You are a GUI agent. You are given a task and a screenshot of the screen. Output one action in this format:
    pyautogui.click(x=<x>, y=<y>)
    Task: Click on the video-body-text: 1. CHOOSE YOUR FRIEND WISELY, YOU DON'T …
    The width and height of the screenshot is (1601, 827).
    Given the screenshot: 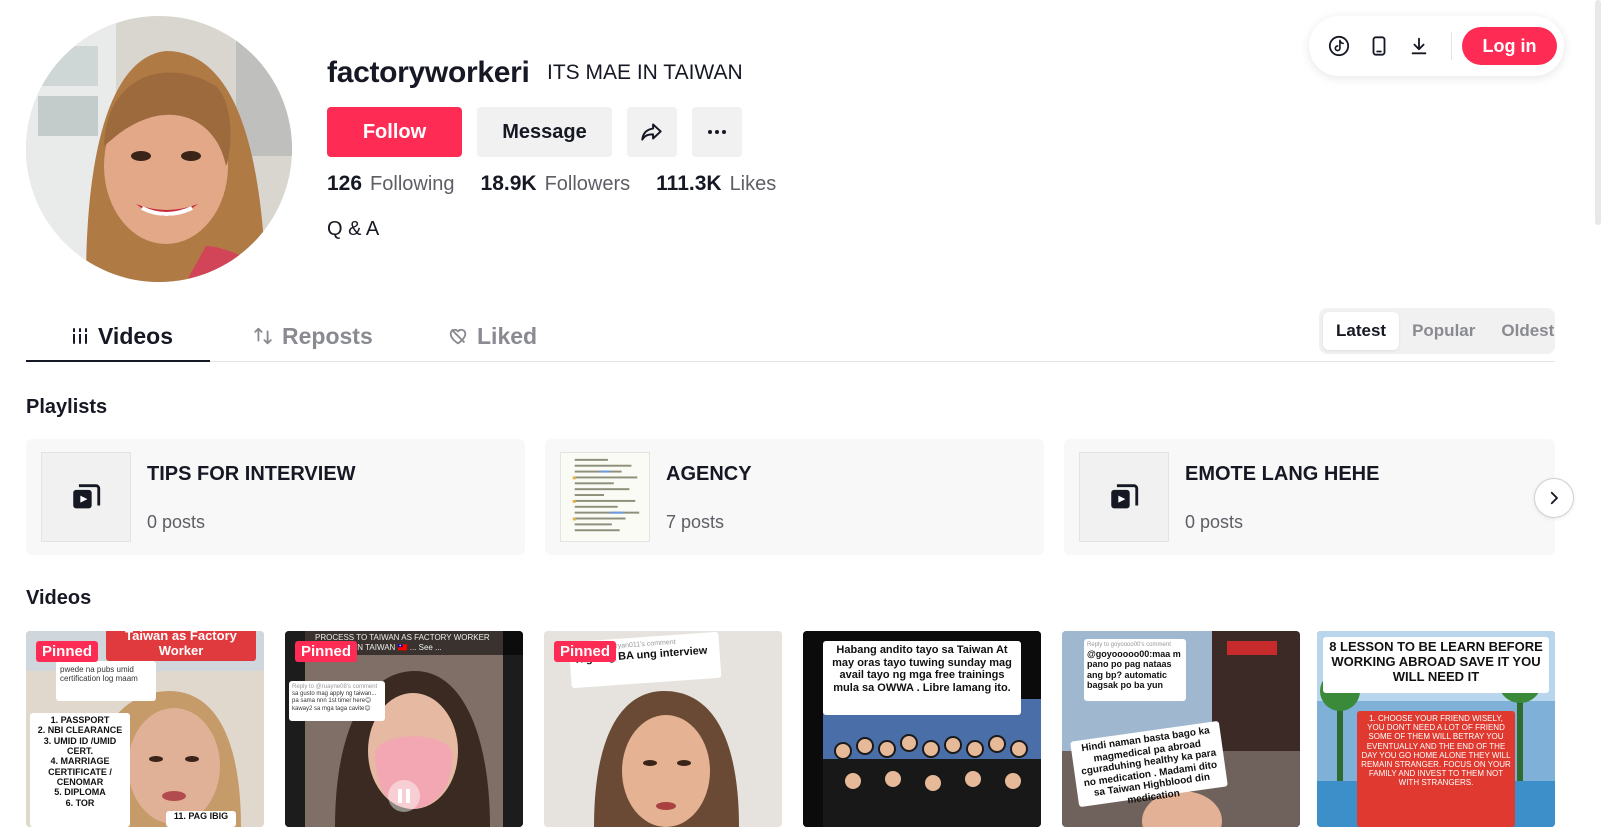 What is the action you would take?
    pyautogui.click(x=1436, y=769)
    